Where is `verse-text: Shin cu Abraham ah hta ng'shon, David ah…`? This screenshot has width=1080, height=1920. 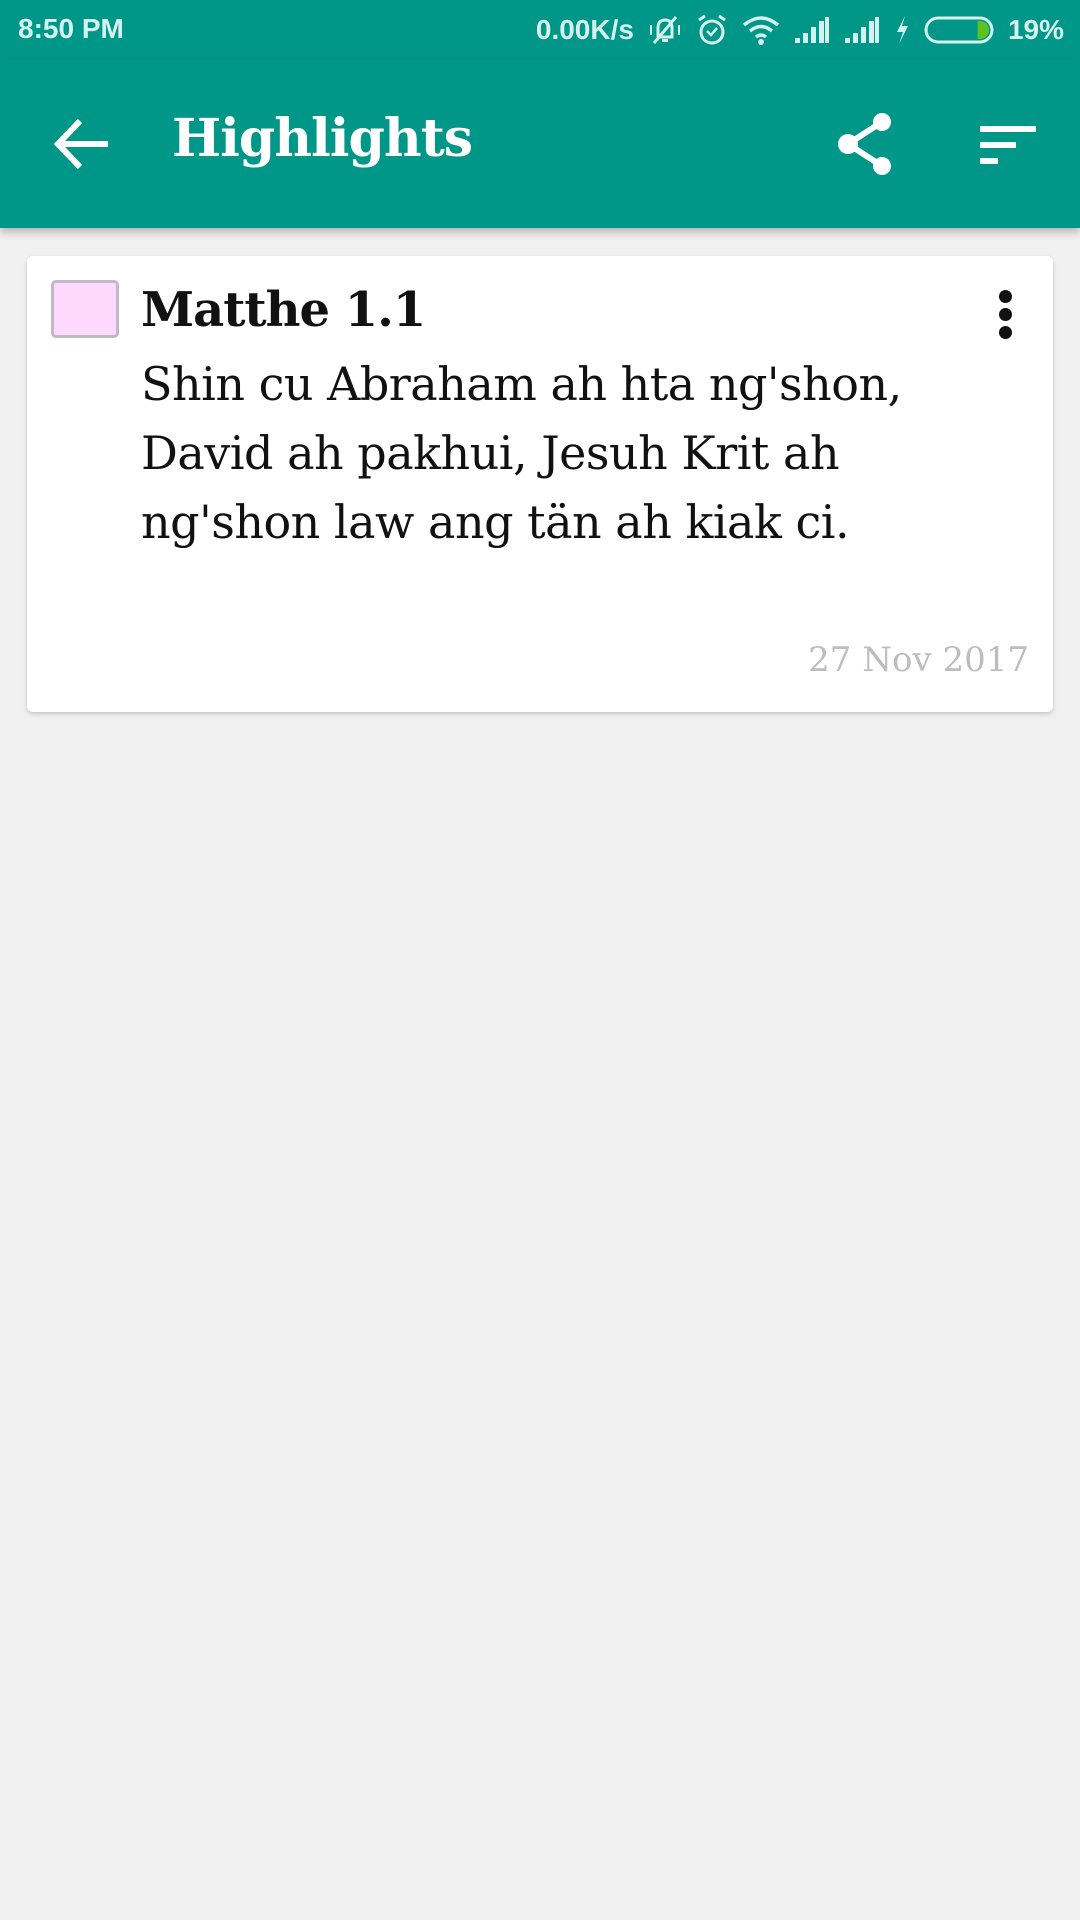
verse-text: Shin cu Abraham ah hta ng'shon, David ah… is located at coordinates (521, 453).